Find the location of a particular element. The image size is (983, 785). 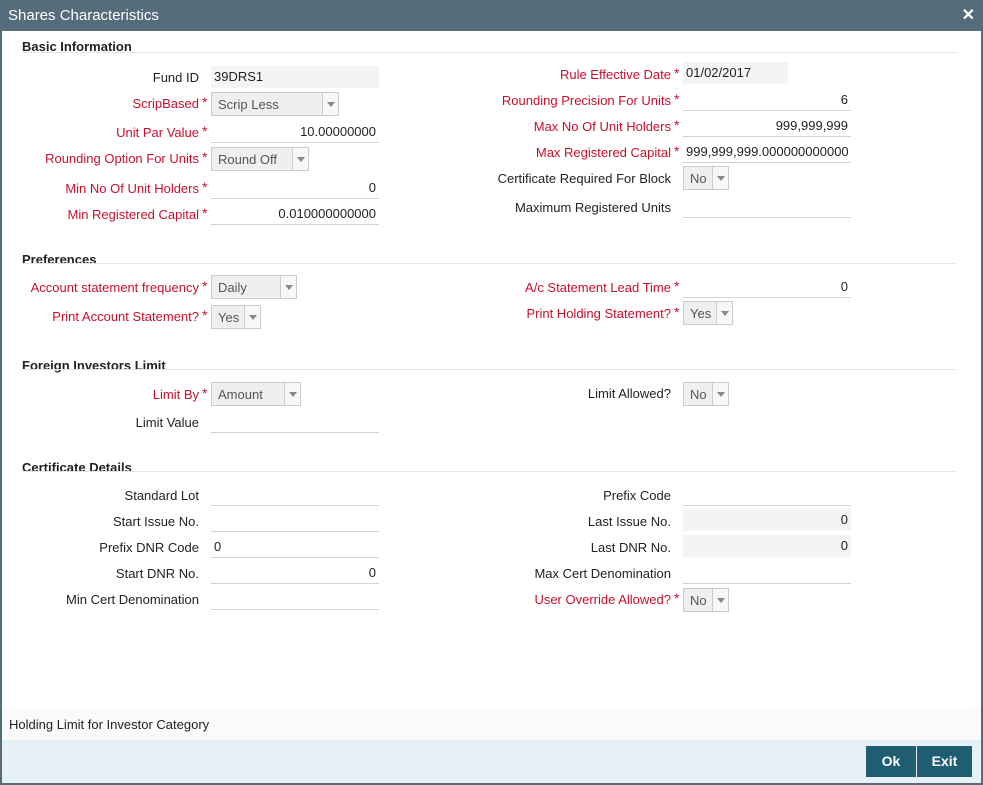

rounding-precision-label: Rounding Precision For Units is located at coordinates (586, 100).